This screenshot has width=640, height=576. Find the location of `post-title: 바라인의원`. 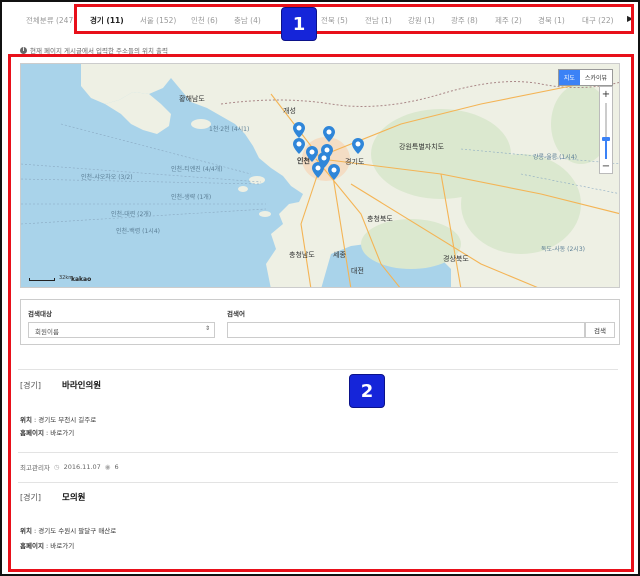

post-title: 바라인의원 is located at coordinates (81, 385).